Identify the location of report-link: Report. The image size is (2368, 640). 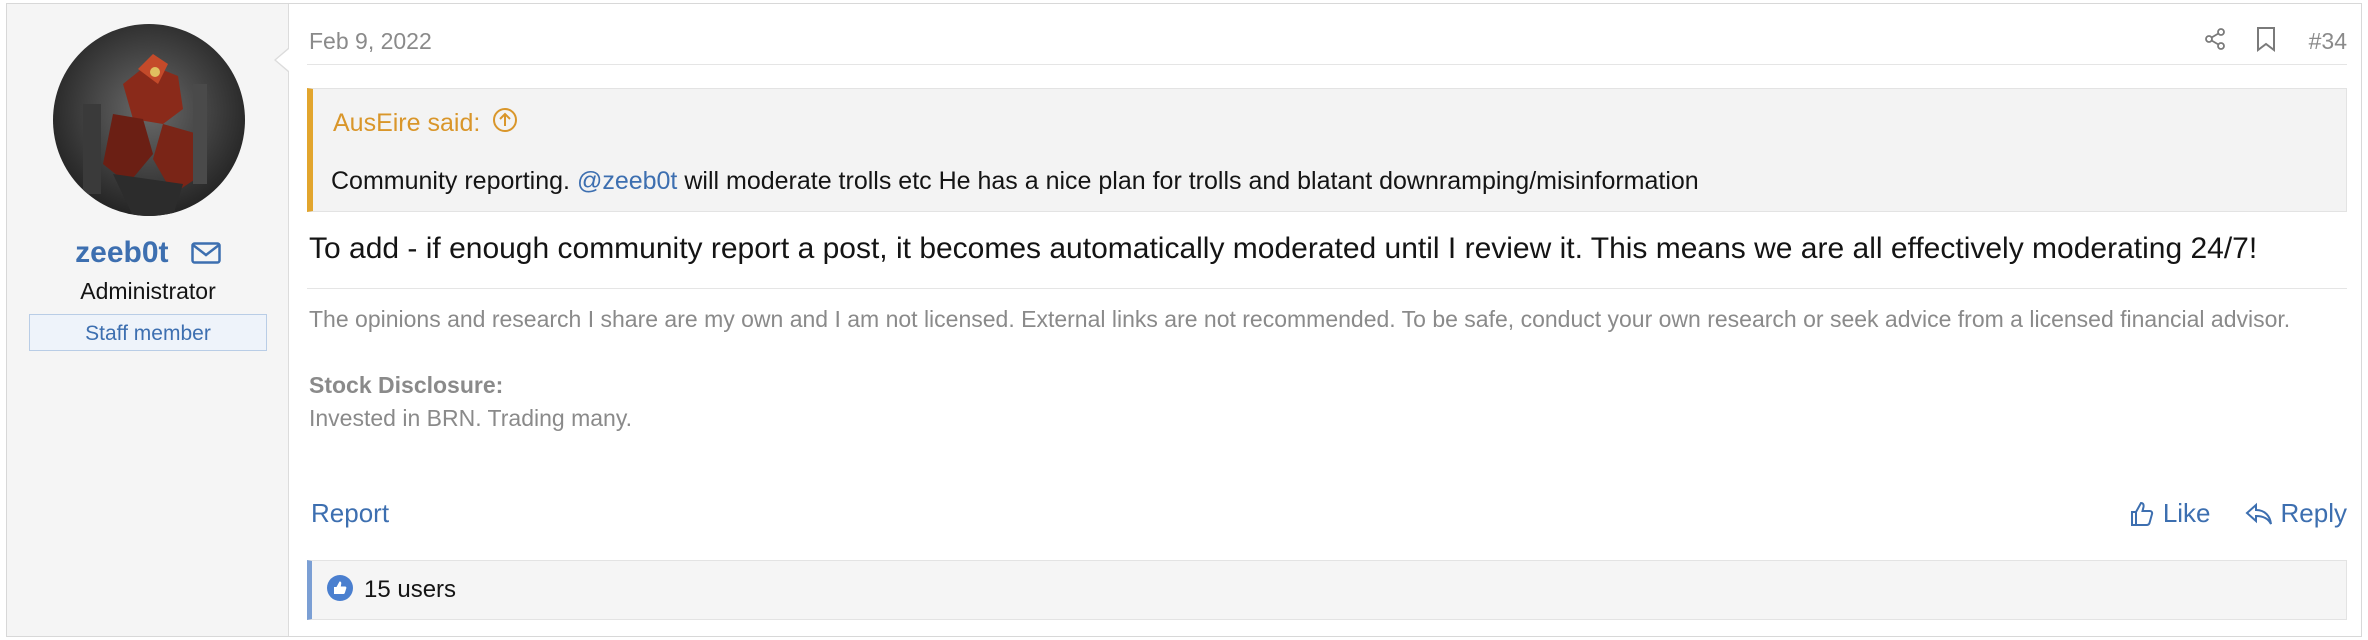
(350, 513).